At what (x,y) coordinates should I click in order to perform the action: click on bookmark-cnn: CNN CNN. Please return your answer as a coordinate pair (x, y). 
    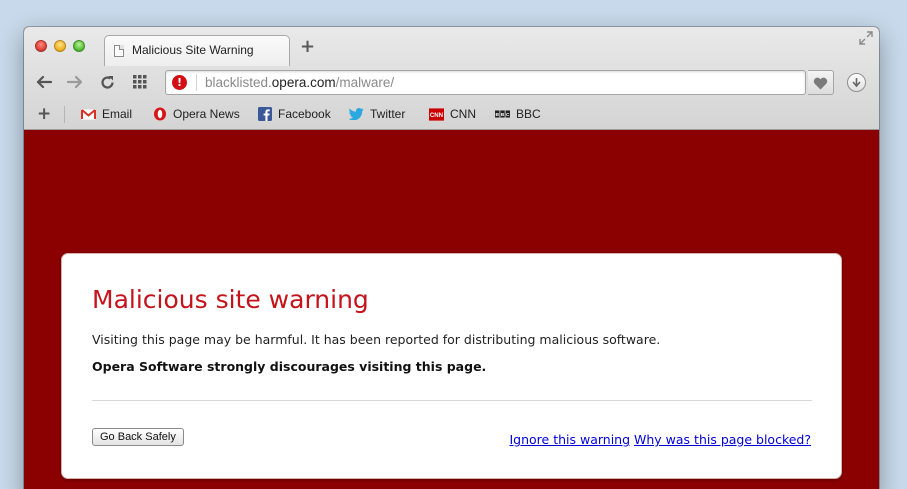
    Looking at the image, I should click on (452, 114).